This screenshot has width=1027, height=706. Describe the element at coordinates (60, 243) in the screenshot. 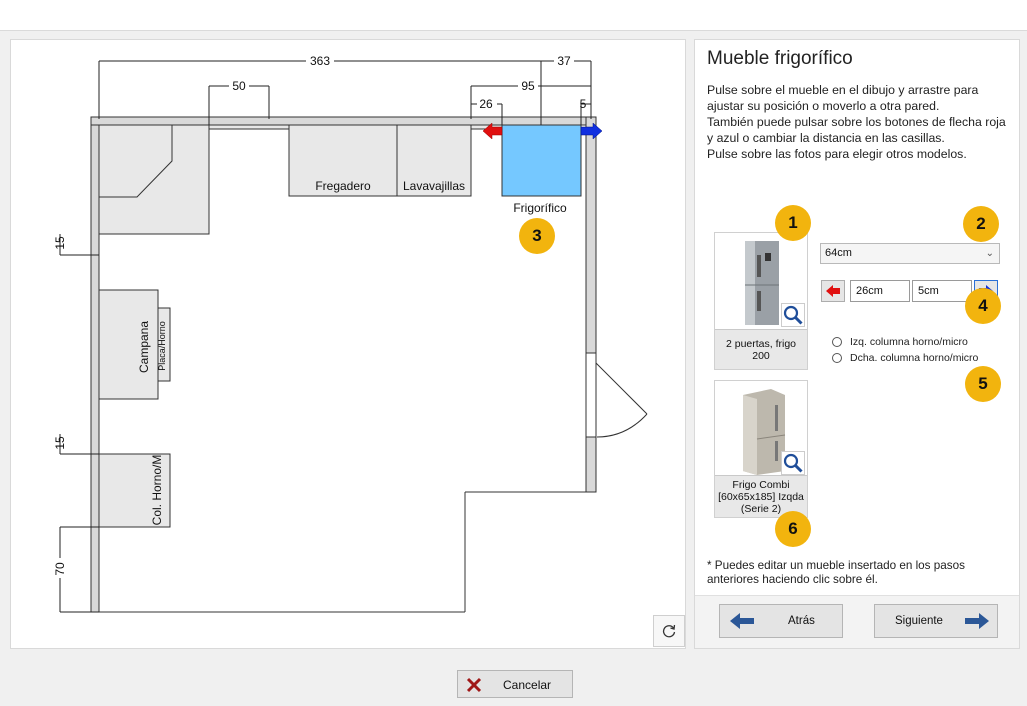

I see `dim-15-top: 15` at that location.